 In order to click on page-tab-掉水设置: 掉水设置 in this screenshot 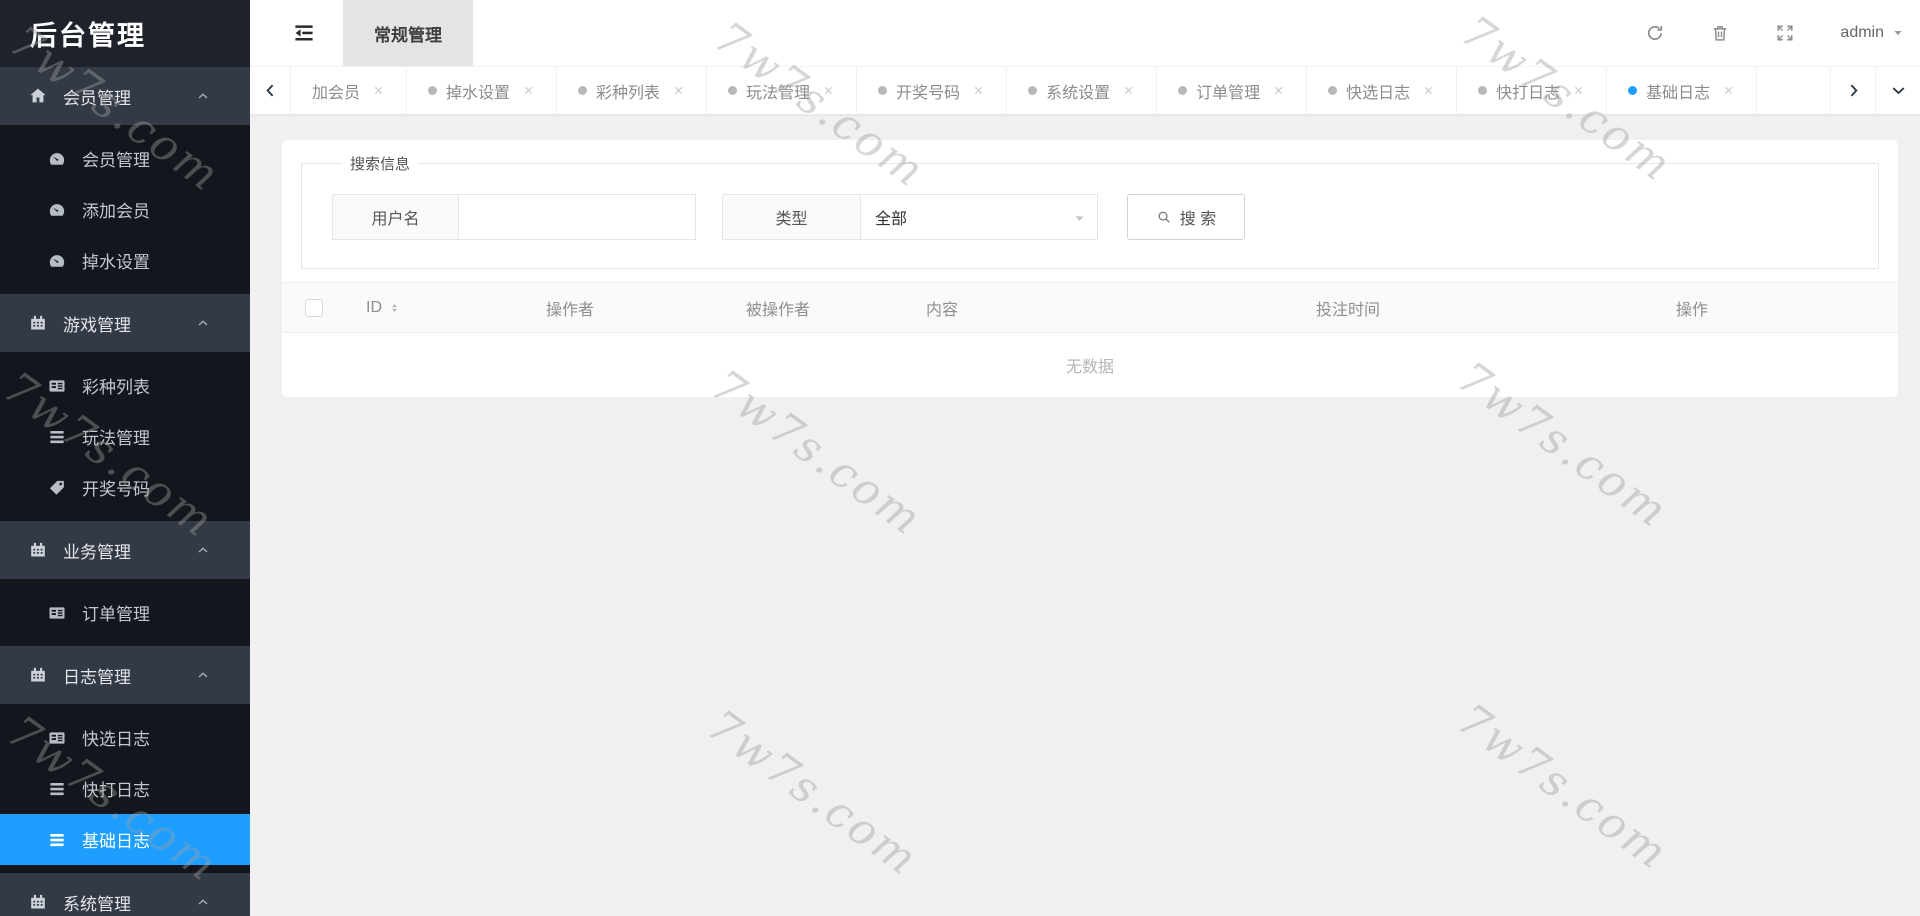, I will do `click(482, 90)`.